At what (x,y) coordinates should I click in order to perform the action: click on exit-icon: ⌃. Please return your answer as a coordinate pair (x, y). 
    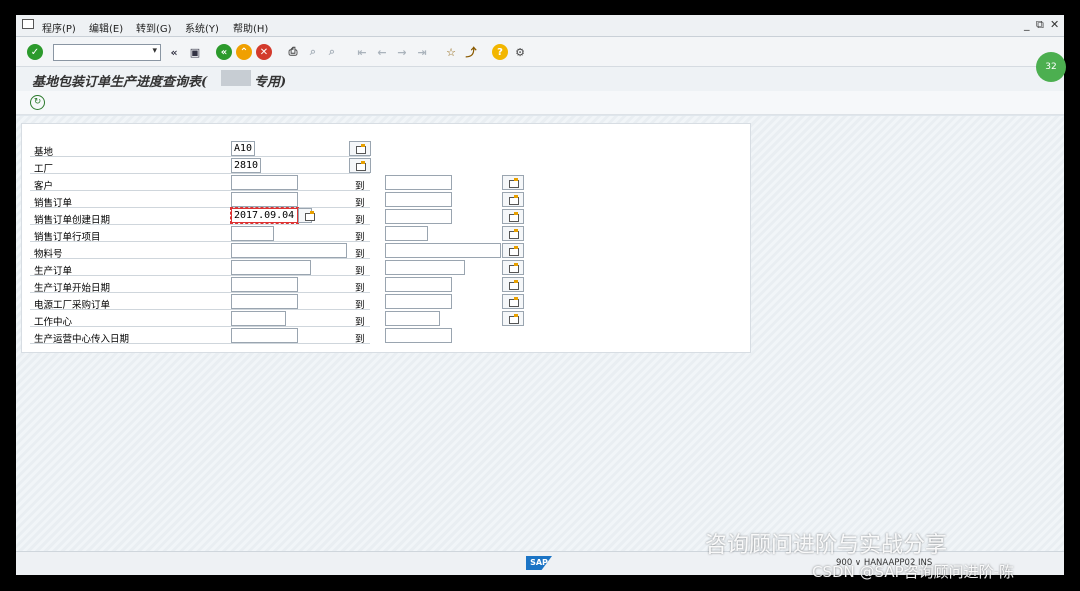
    Looking at the image, I should click on (244, 52).